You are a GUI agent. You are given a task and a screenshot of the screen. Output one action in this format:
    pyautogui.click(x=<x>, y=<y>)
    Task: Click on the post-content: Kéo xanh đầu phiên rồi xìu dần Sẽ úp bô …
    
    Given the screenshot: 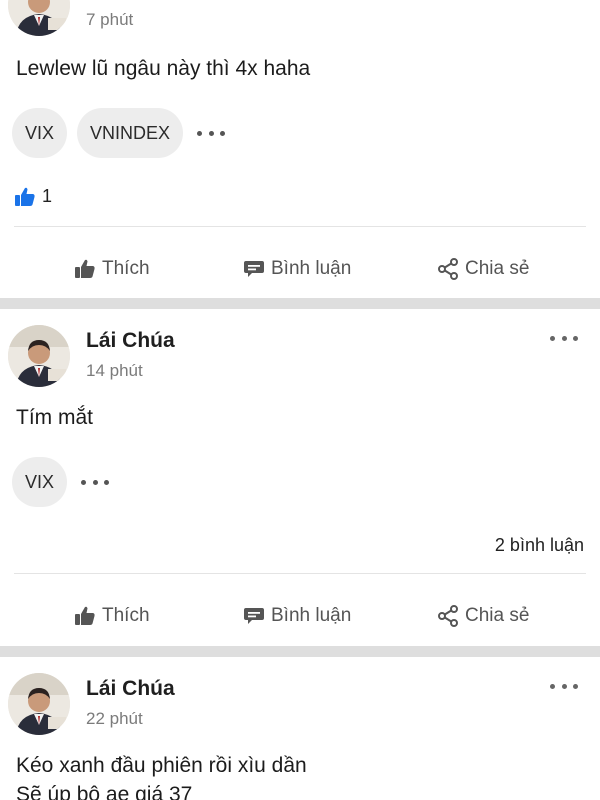 What is the action you would take?
    pyautogui.click(x=161, y=775)
    